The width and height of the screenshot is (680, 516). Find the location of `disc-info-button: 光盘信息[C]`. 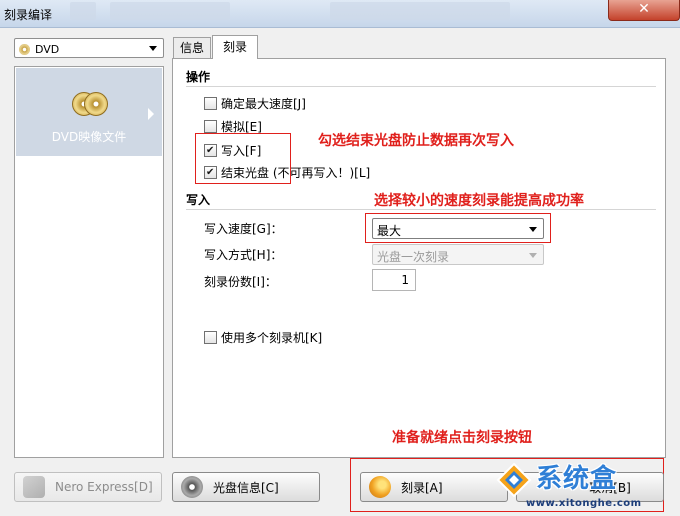

disc-info-button: 光盘信息[C] is located at coordinates (246, 487).